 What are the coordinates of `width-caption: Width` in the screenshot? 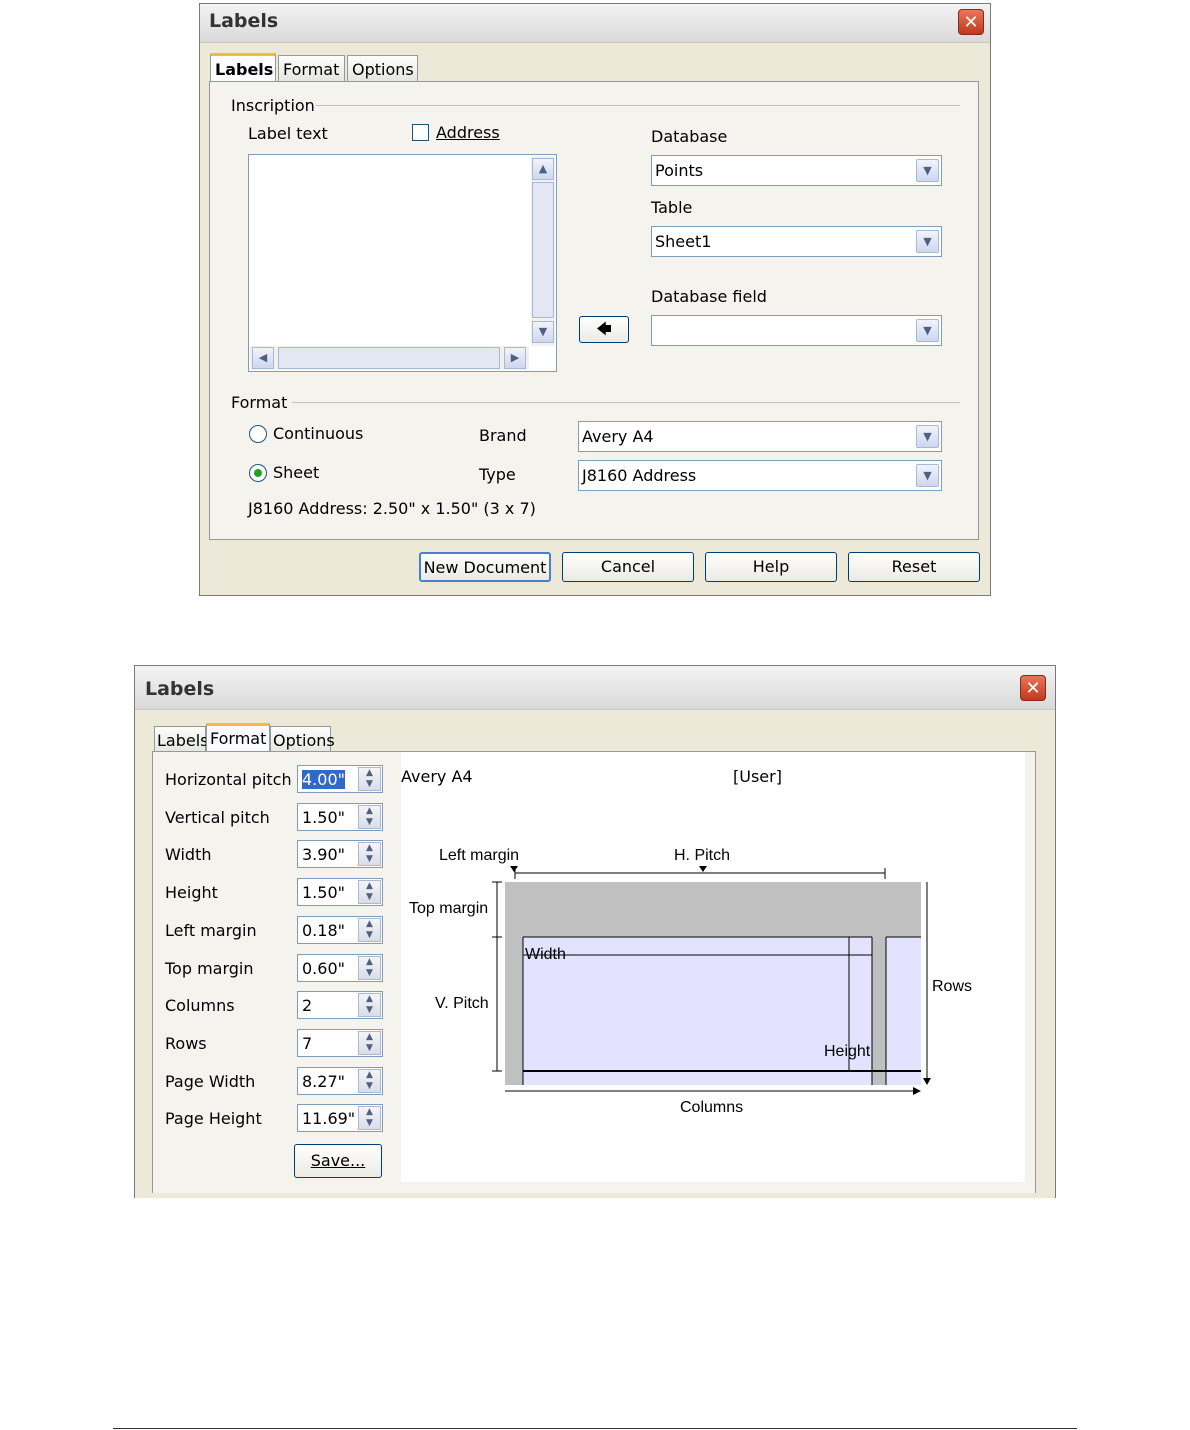 It's located at (545, 954).